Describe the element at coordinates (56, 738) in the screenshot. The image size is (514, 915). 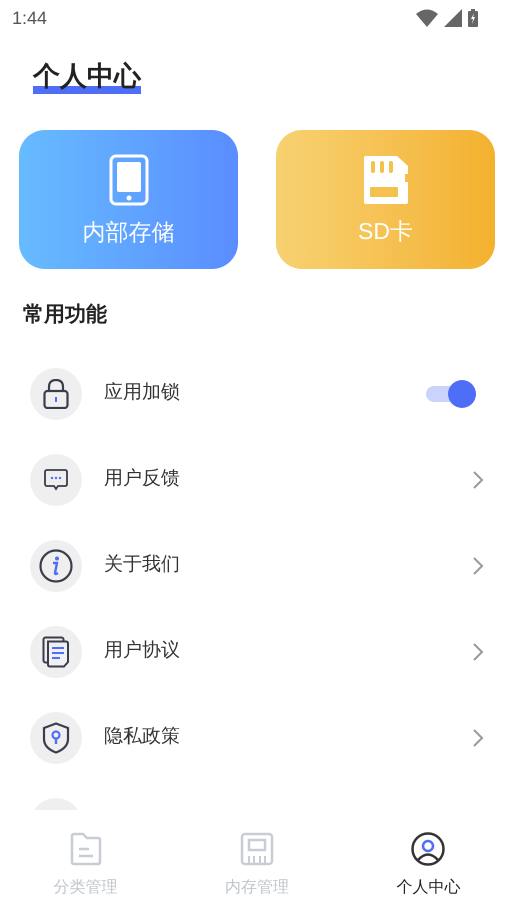
I see `shield-icon` at that location.